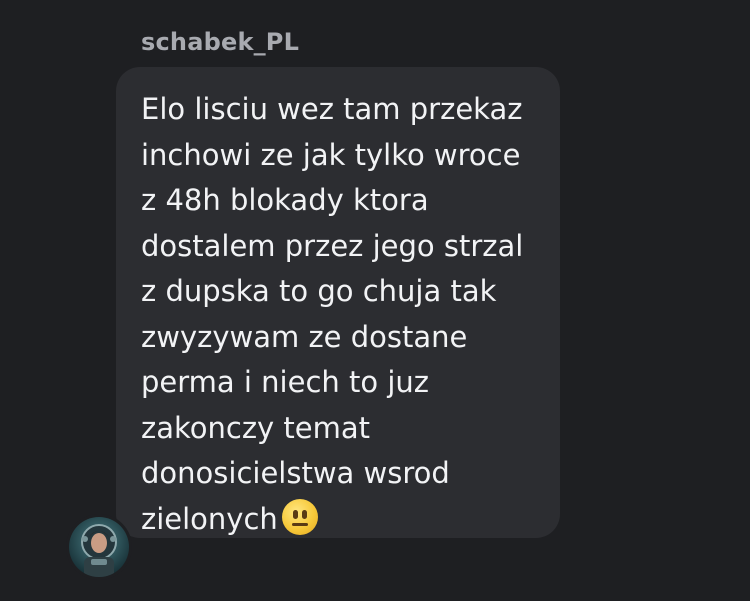  I want to click on message-line-10: zielonych, so click(338, 520).